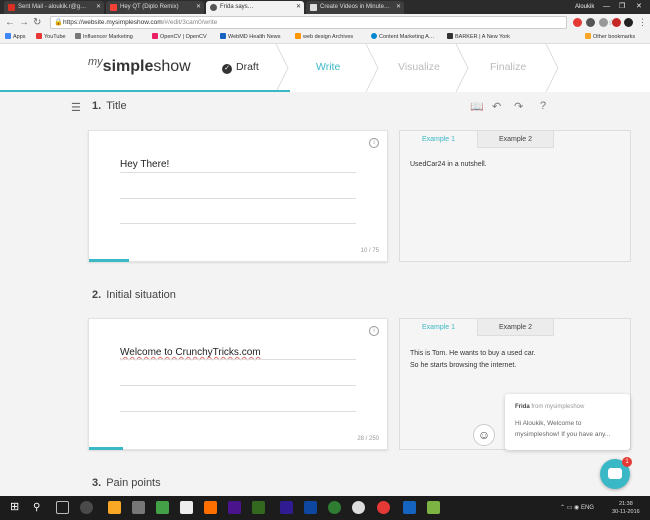 This screenshot has height=520, width=650. I want to click on chrome-menu-icon: ⋮, so click(642, 22).